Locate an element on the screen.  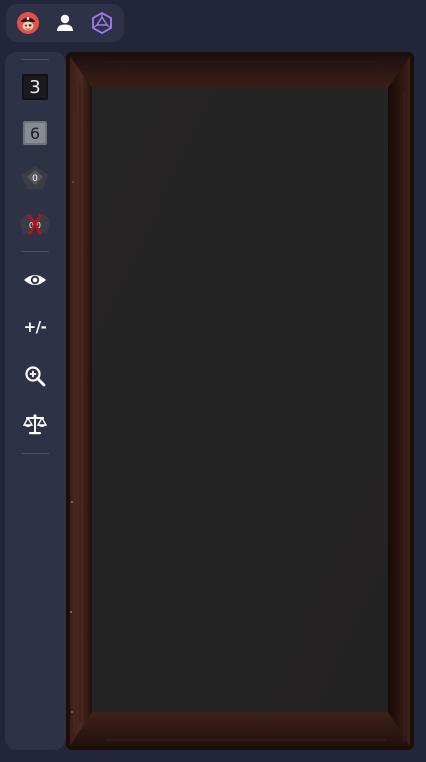
zoom-in-icon is located at coordinates (35, 376).